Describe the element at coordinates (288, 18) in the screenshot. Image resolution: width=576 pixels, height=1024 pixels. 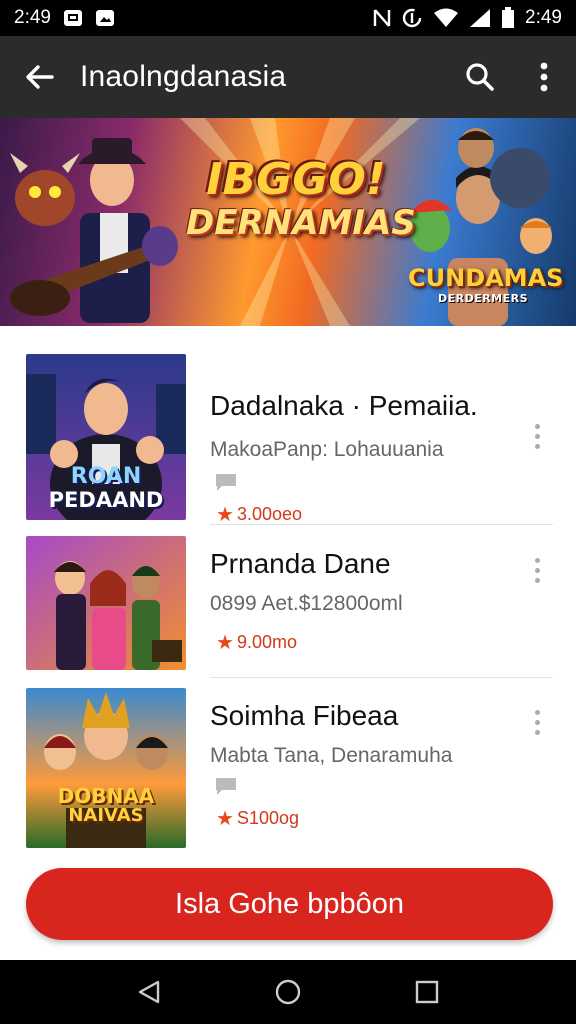
I see `status-bar: 2:49 2:49` at that location.